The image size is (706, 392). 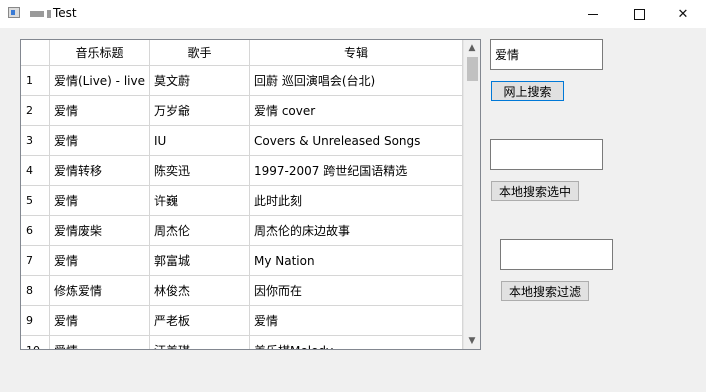 What do you see at coordinates (472, 69) in the screenshot?
I see `scroll-thumb` at bounding box center [472, 69].